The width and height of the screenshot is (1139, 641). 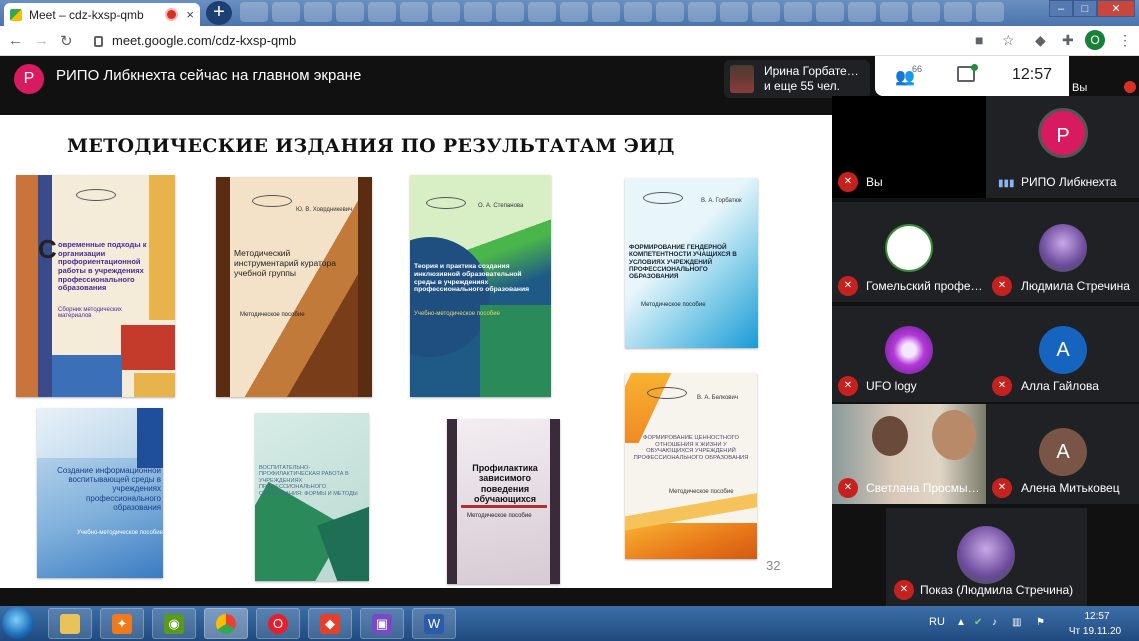 What do you see at coordinates (219, 13) in the screenshot?
I see `new-tab-button: +` at bounding box center [219, 13].